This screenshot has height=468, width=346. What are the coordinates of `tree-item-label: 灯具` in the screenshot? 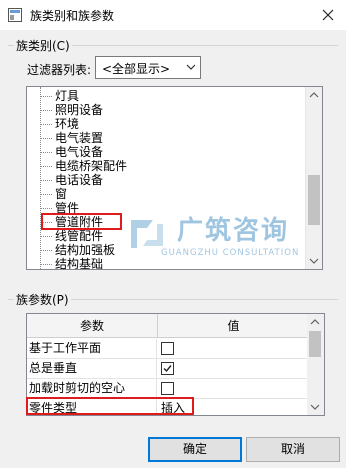 It's located at (67, 96).